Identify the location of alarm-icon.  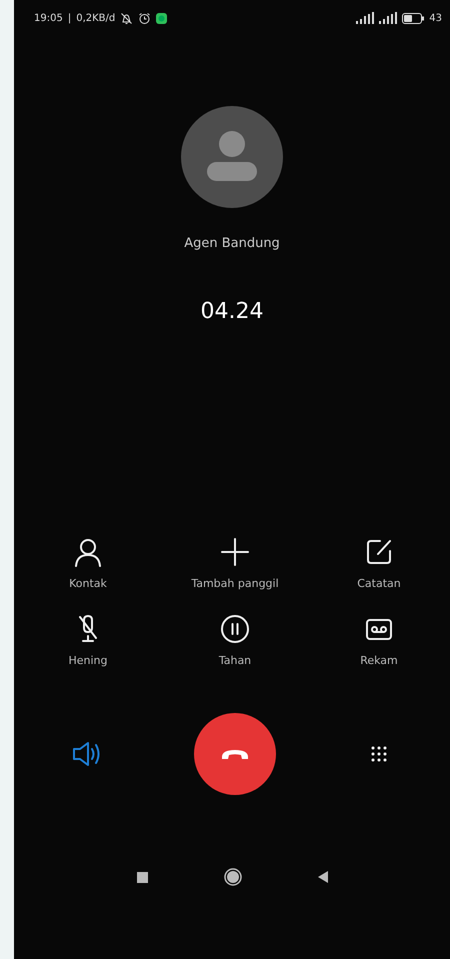
(145, 18).